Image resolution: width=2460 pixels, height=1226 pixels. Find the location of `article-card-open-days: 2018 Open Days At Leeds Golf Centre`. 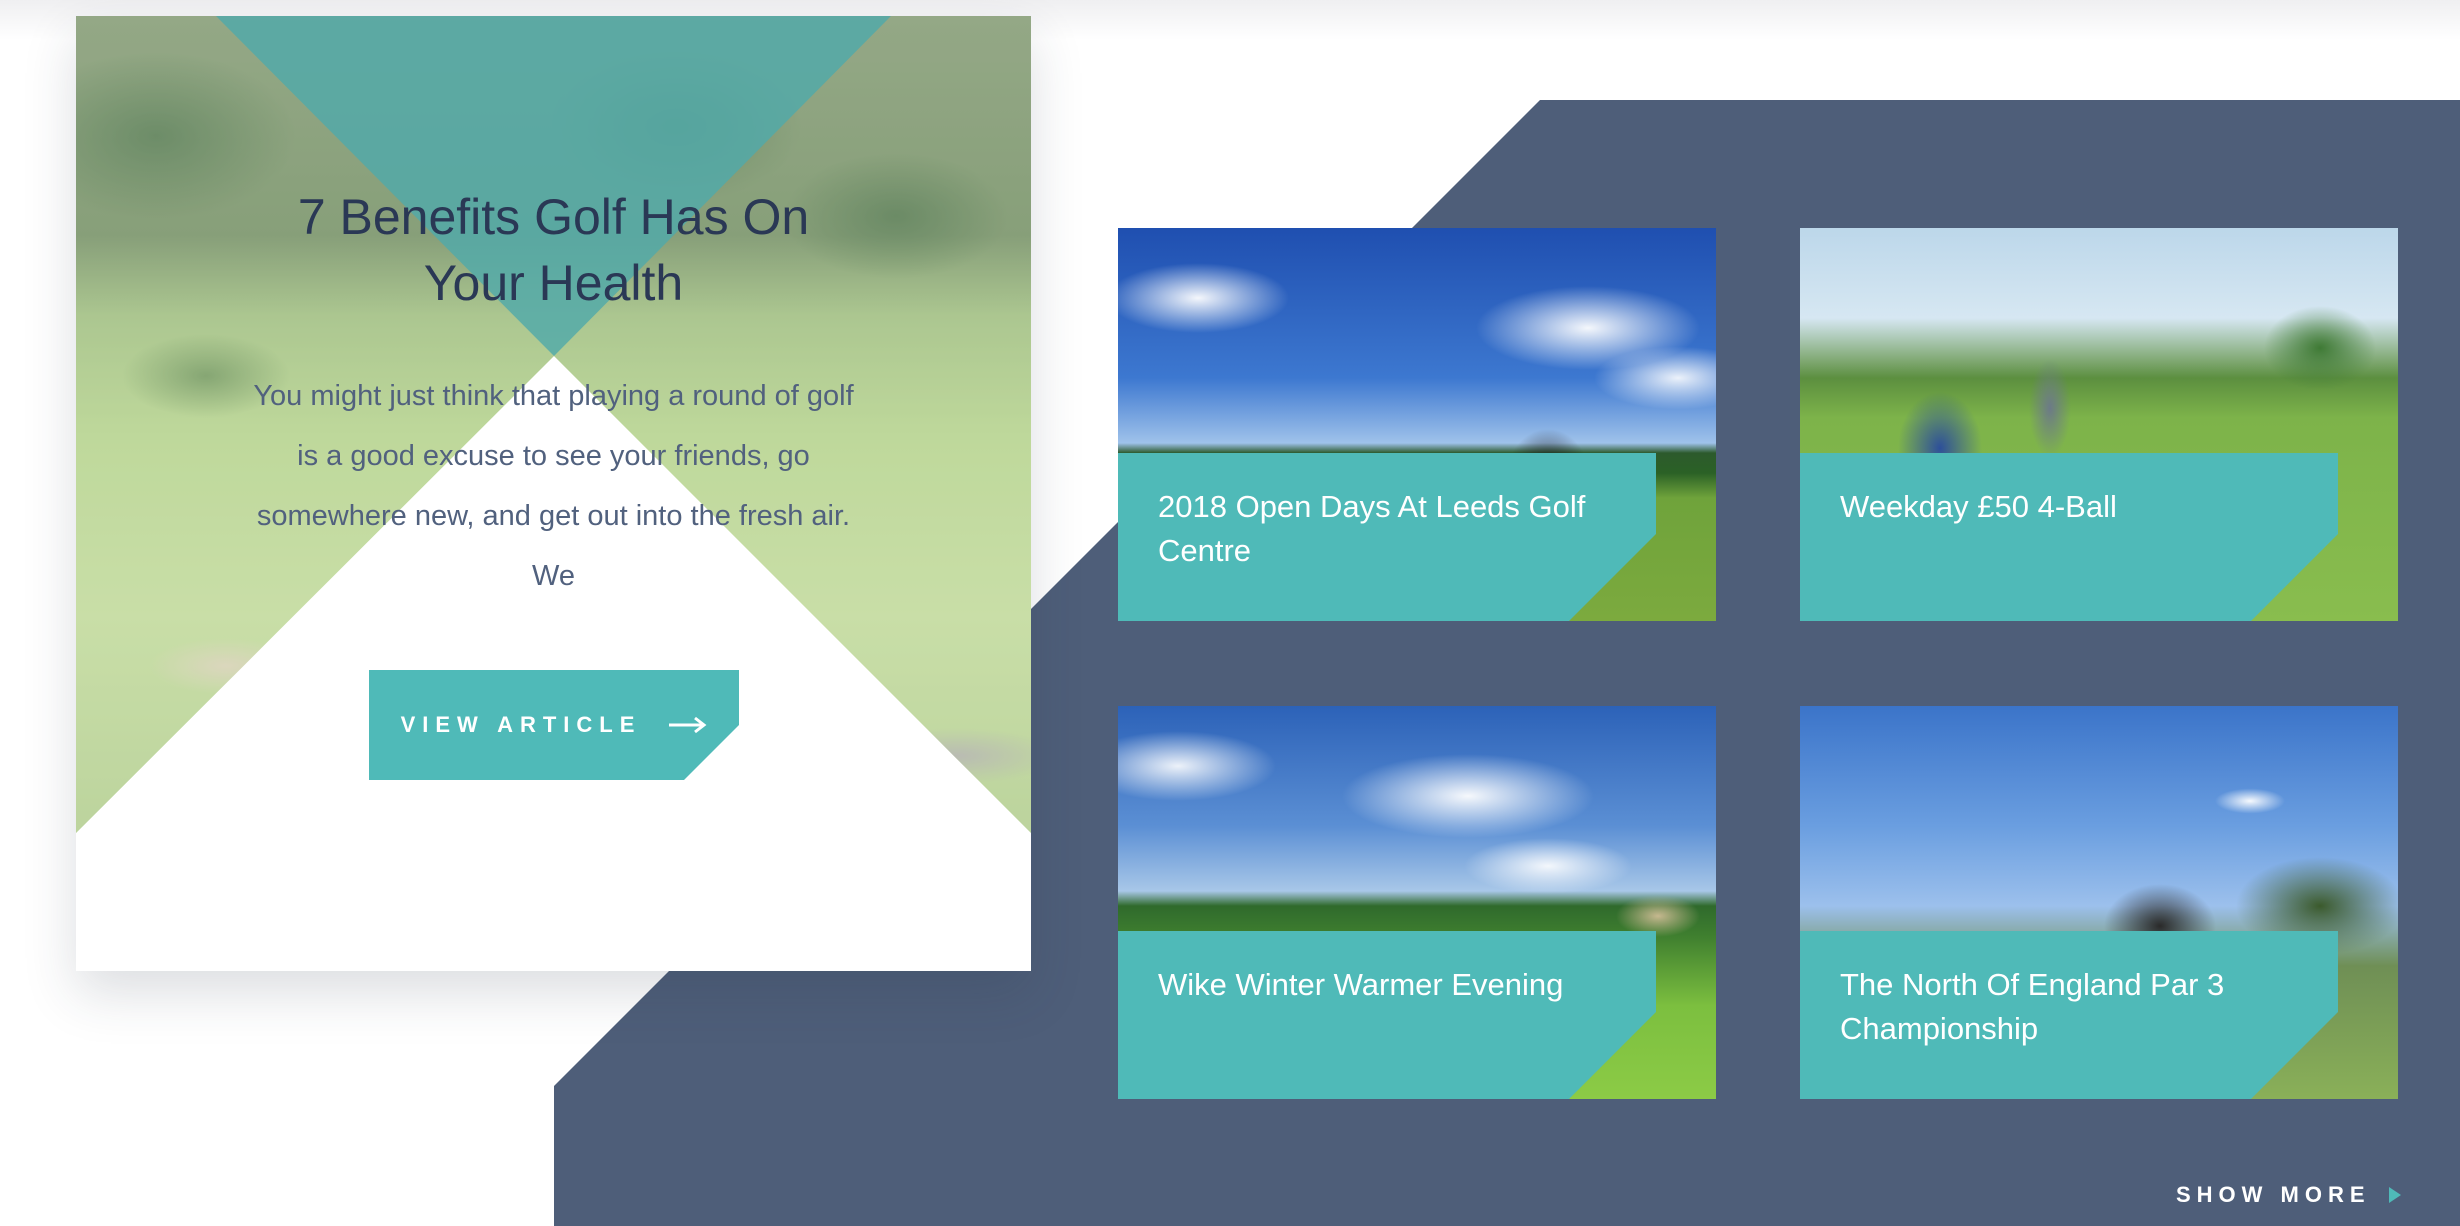

article-card-open-days: 2018 Open Days At Leeds Golf Centre is located at coordinates (1417, 424).